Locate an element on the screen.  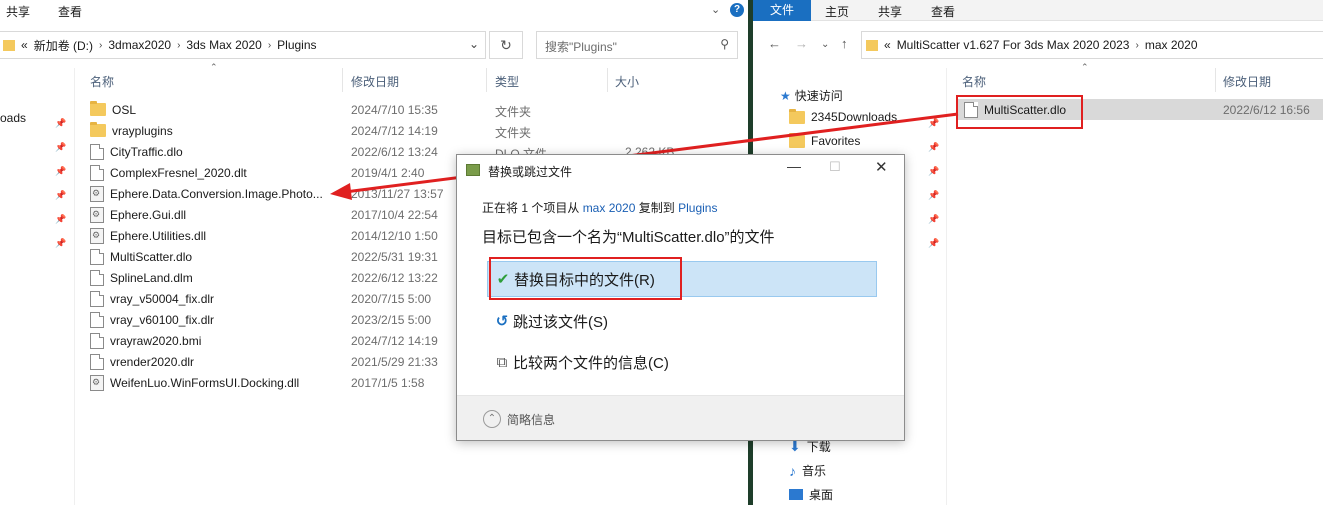
annotation-box-replace is located at coordinates (585, 278).